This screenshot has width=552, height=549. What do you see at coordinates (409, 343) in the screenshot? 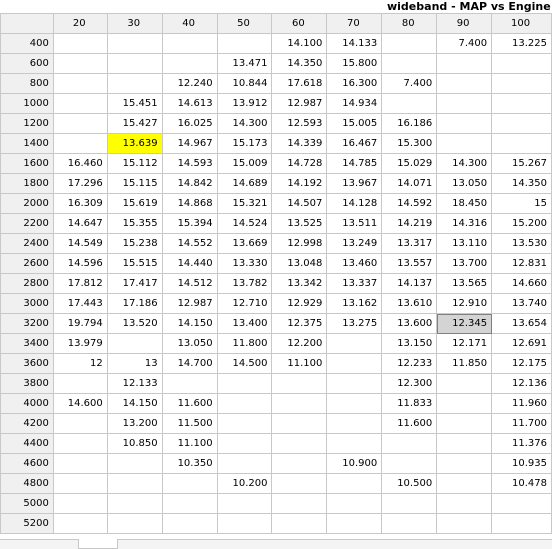
I see `grid-cell: 13.150` at bounding box center [409, 343].